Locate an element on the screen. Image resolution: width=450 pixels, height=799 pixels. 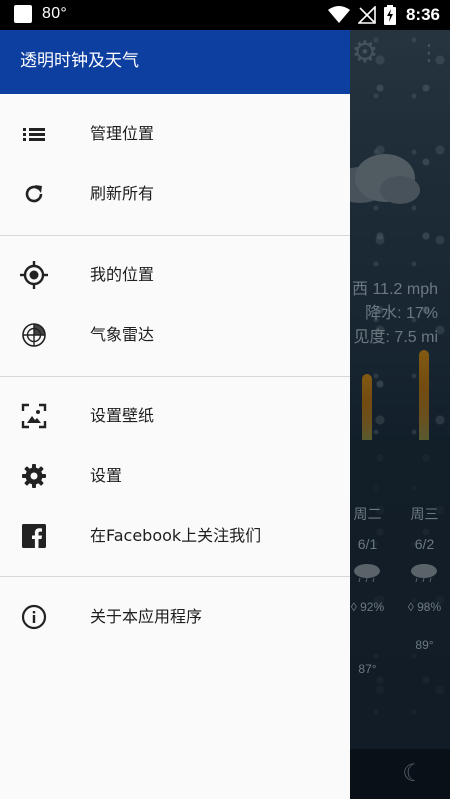
menu-item-set-wallpaper: 设置壁纸 is located at coordinates (175, 416).